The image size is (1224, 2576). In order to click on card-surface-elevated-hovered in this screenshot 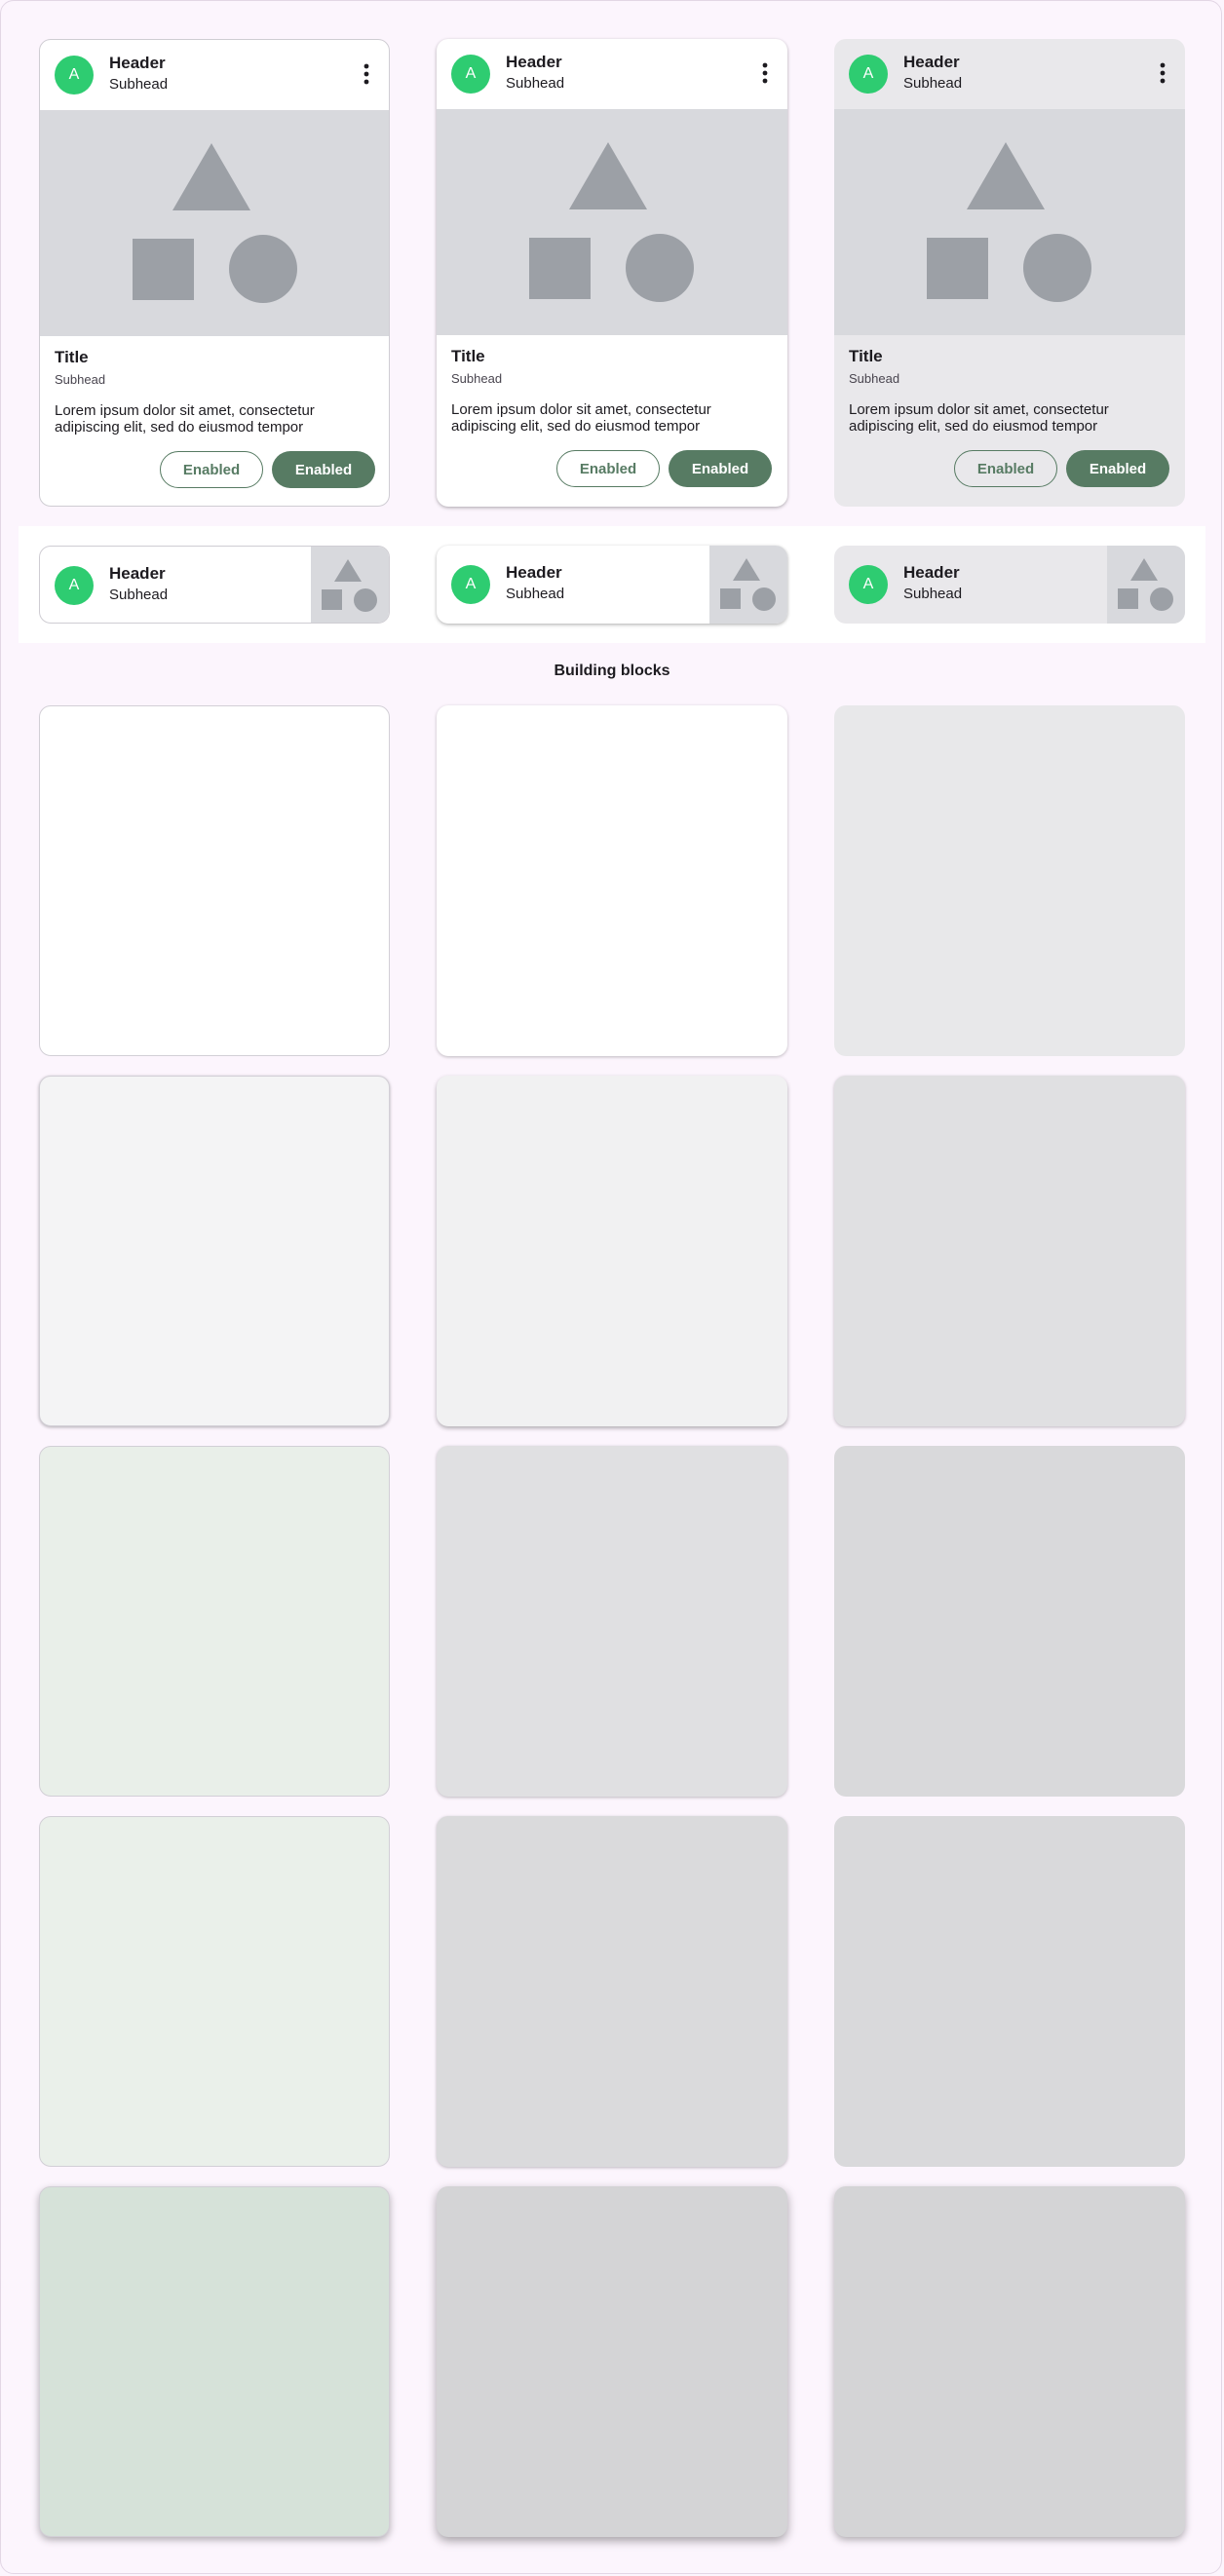, I will do `click(612, 1251)`.